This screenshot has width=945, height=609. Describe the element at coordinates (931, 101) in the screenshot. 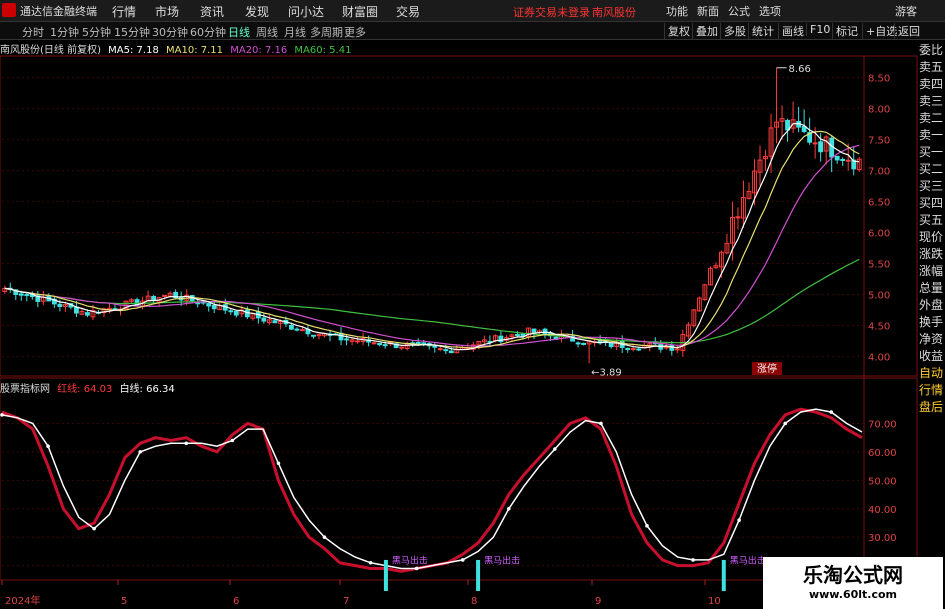

I see `sidebar-item-ask3: 卖三` at that location.